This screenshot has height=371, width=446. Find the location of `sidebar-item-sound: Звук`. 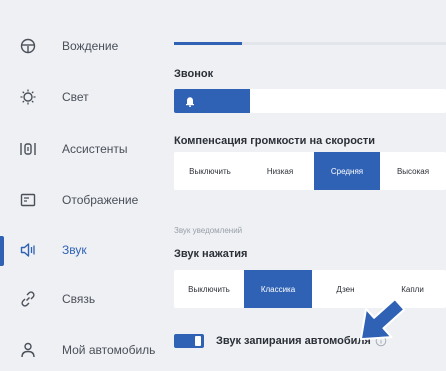

sidebar-item-sound: Звук is located at coordinates (81, 250).